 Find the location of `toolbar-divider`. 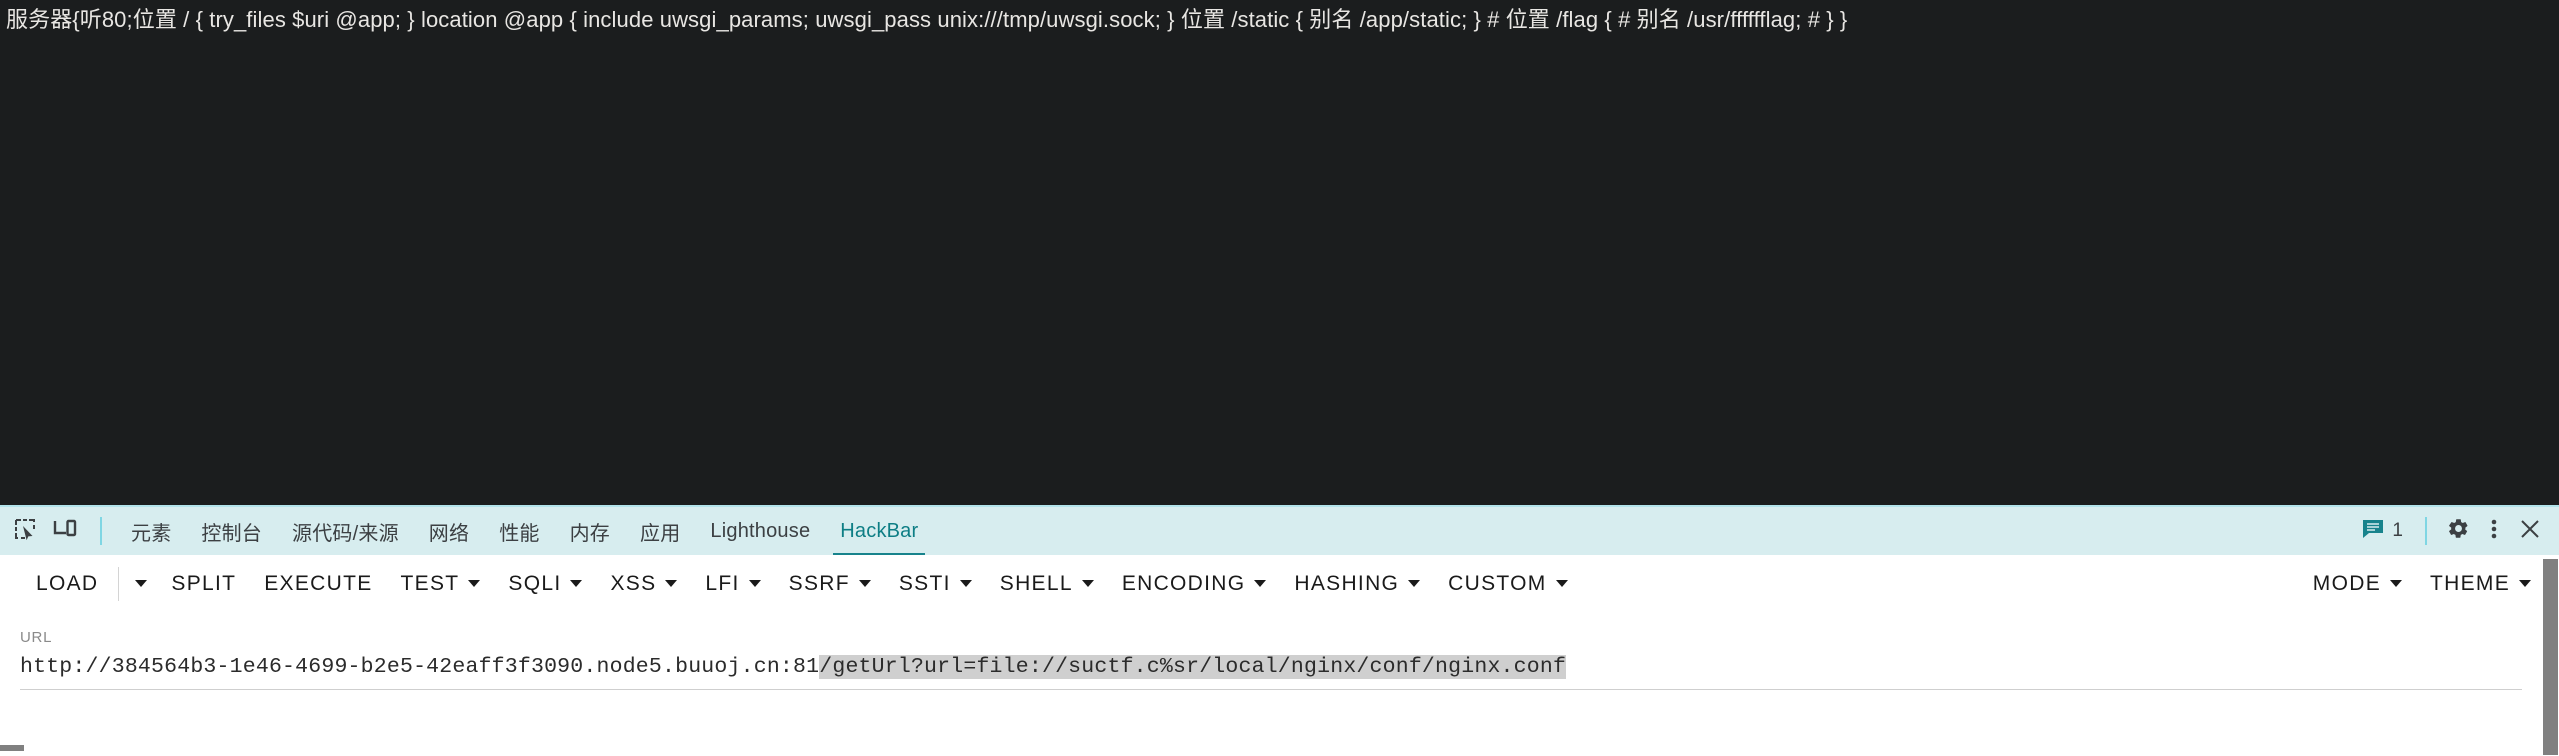

toolbar-divider is located at coordinates (101, 531).